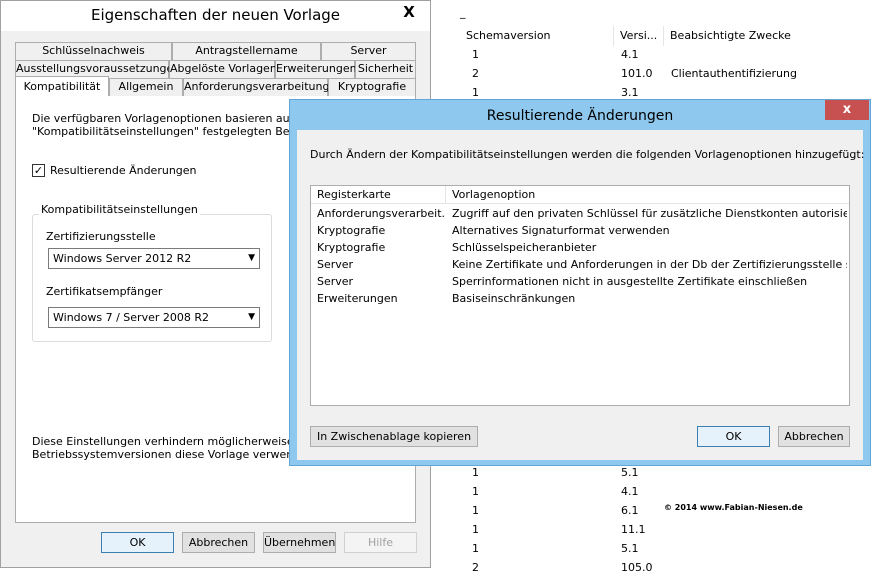 The width and height of the screenshot is (873, 577). Describe the element at coordinates (733, 507) in the screenshot. I see `copyright-watermark: © 2014 www.Fabian-Niesen.de` at that location.